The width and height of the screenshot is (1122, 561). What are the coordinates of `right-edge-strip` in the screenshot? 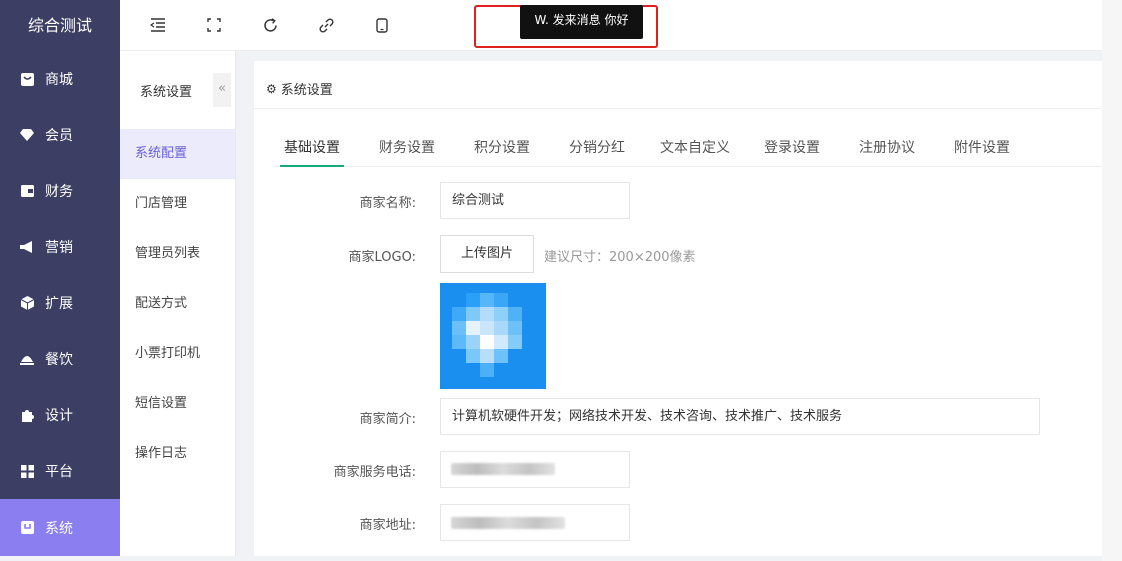 It's located at (1112, 280).